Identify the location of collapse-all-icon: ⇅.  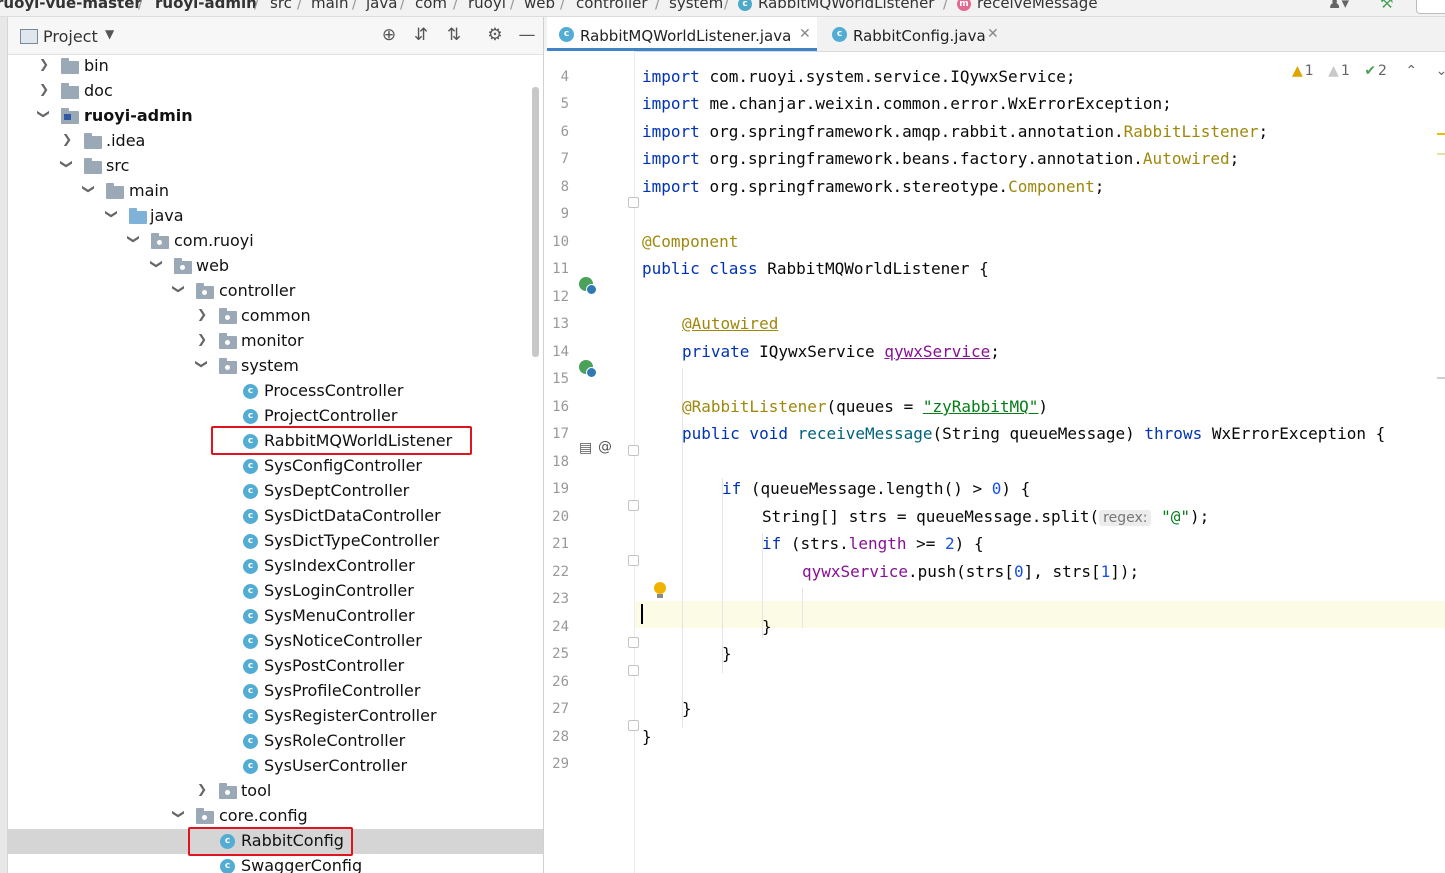
(454, 35).